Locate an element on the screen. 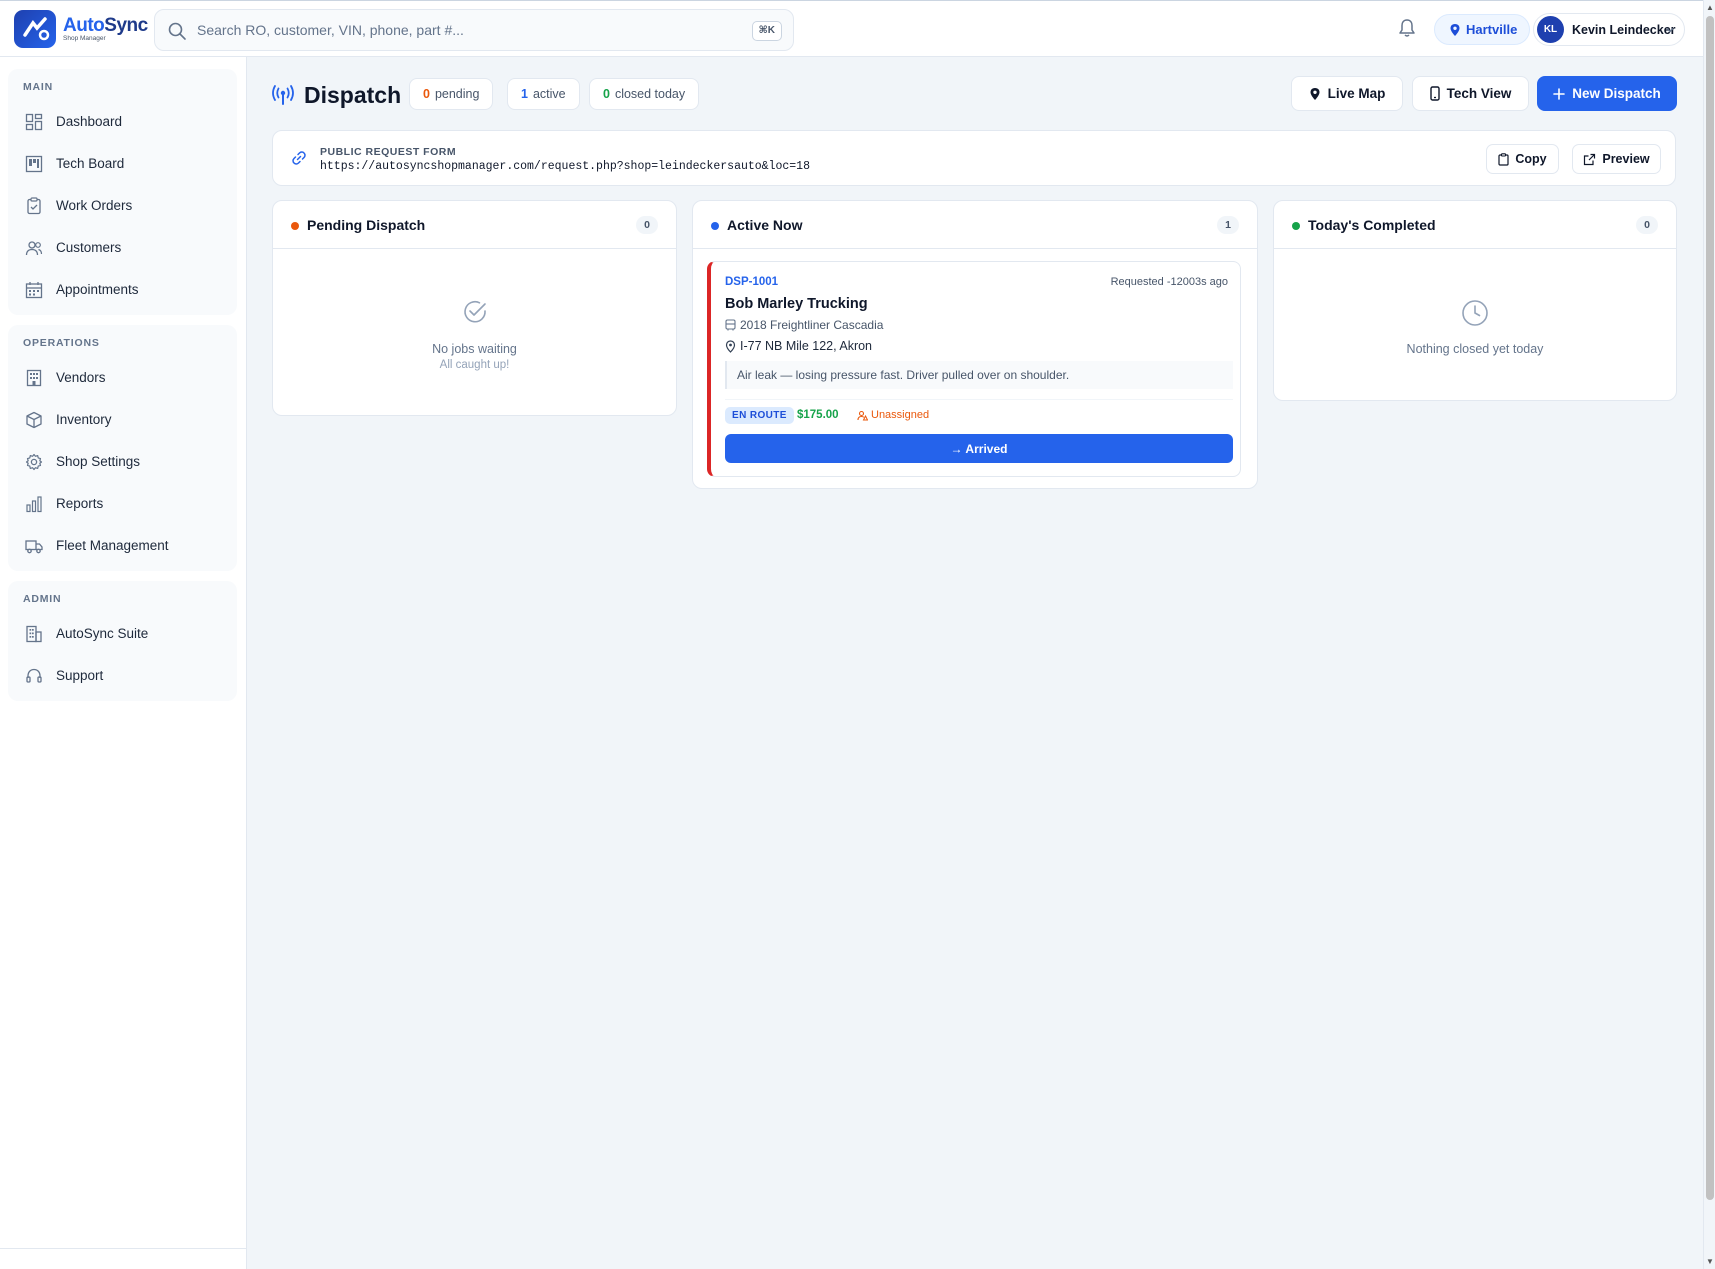  notifications-button is located at coordinates (1407, 30).